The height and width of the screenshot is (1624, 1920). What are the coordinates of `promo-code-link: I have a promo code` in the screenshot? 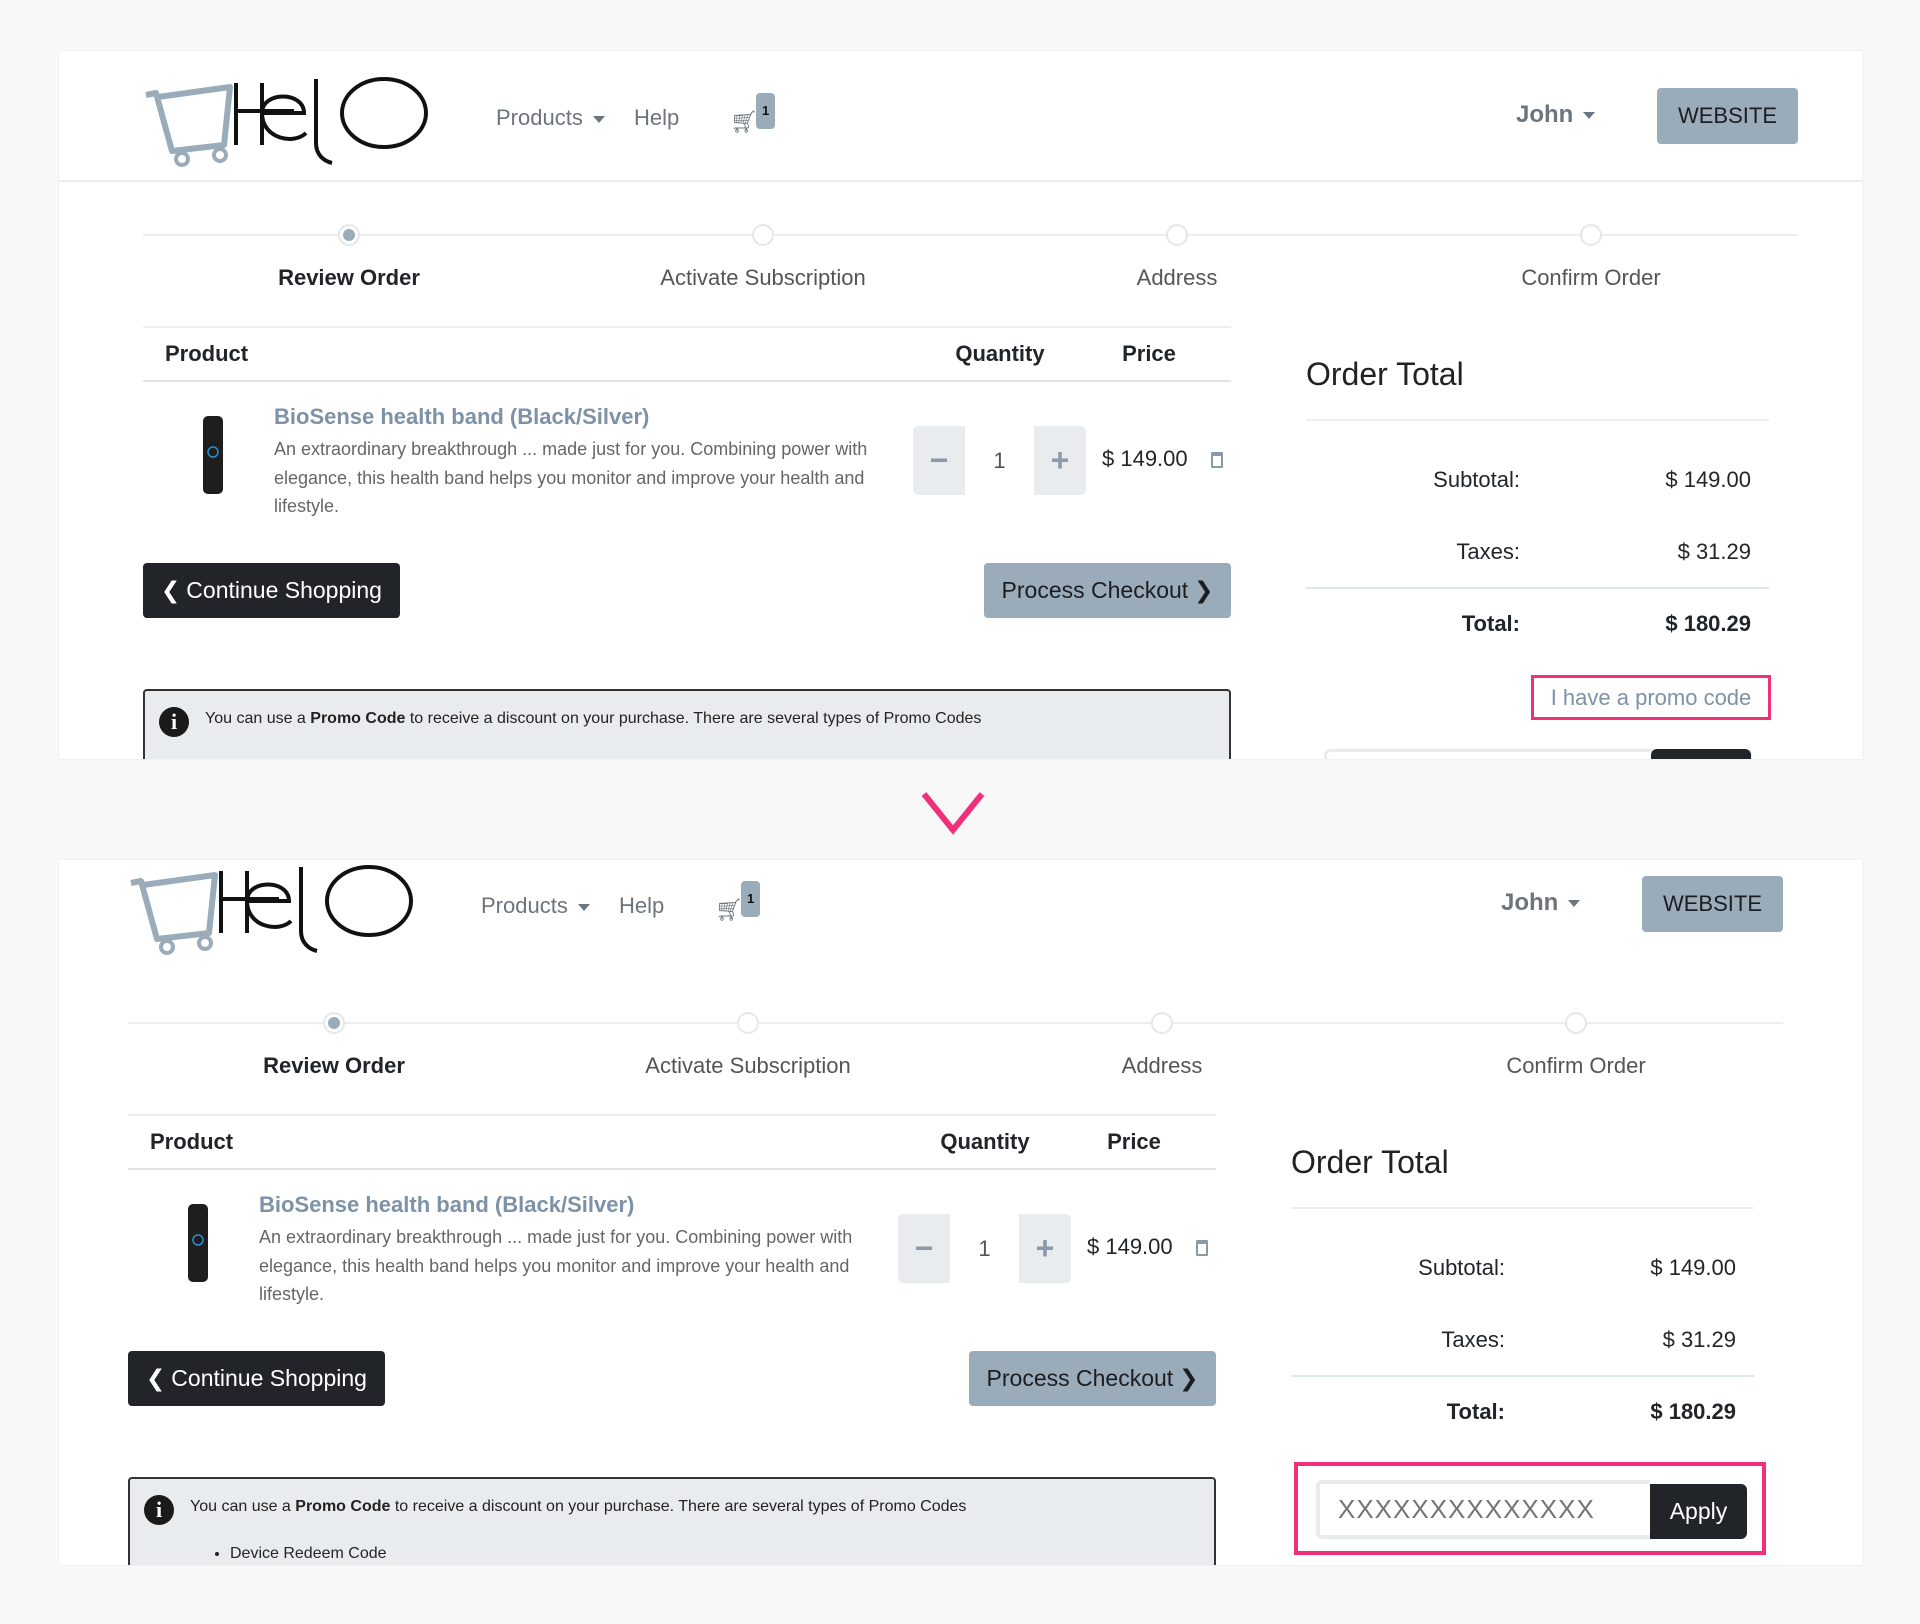 It's located at (1651, 697).